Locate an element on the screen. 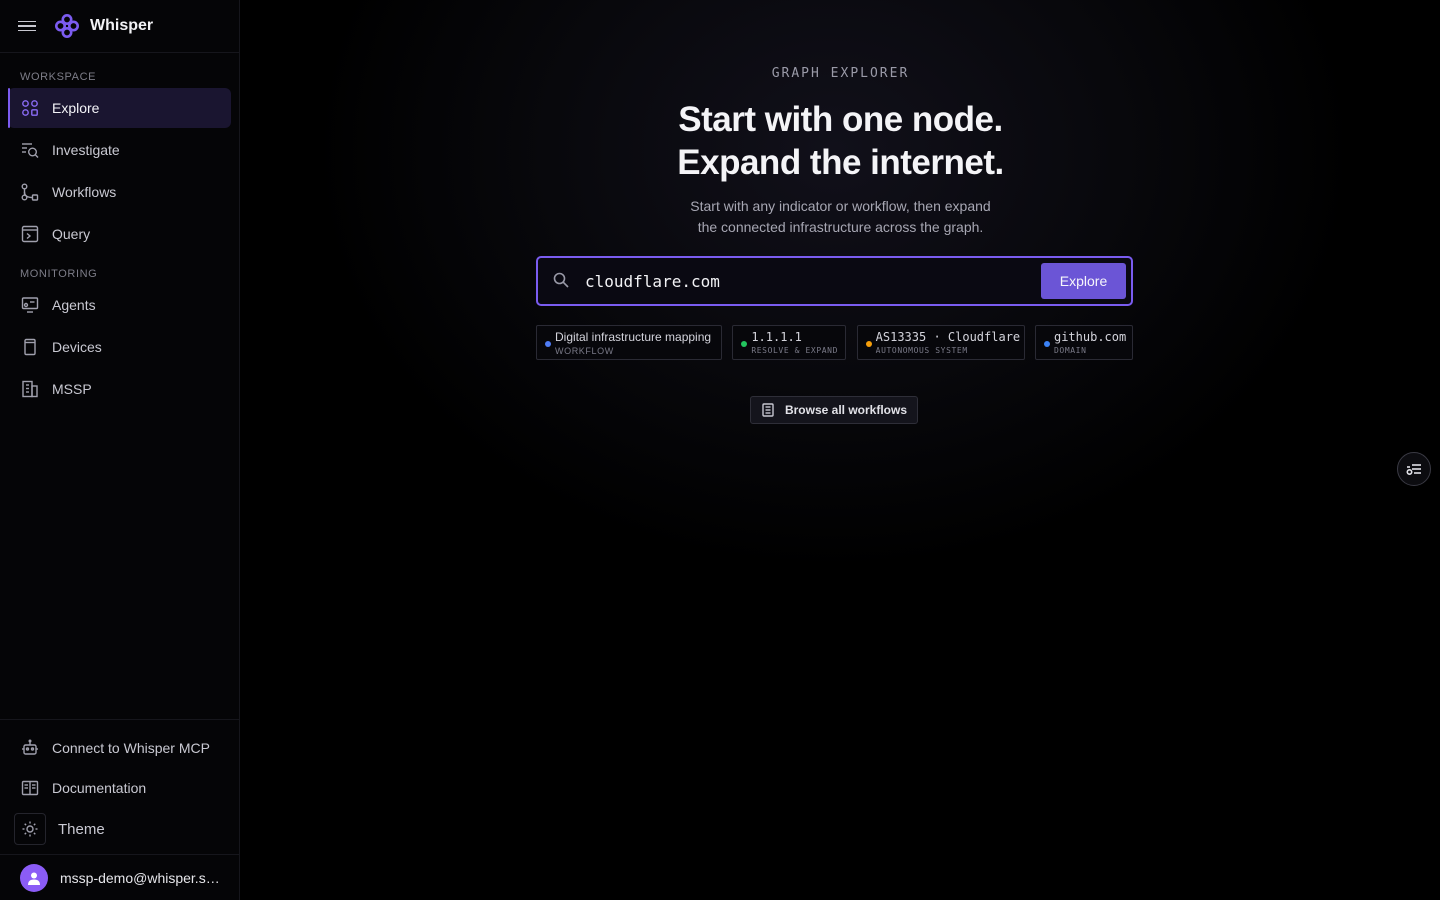  chip-subtitle: WORKFLOW is located at coordinates (584, 351).